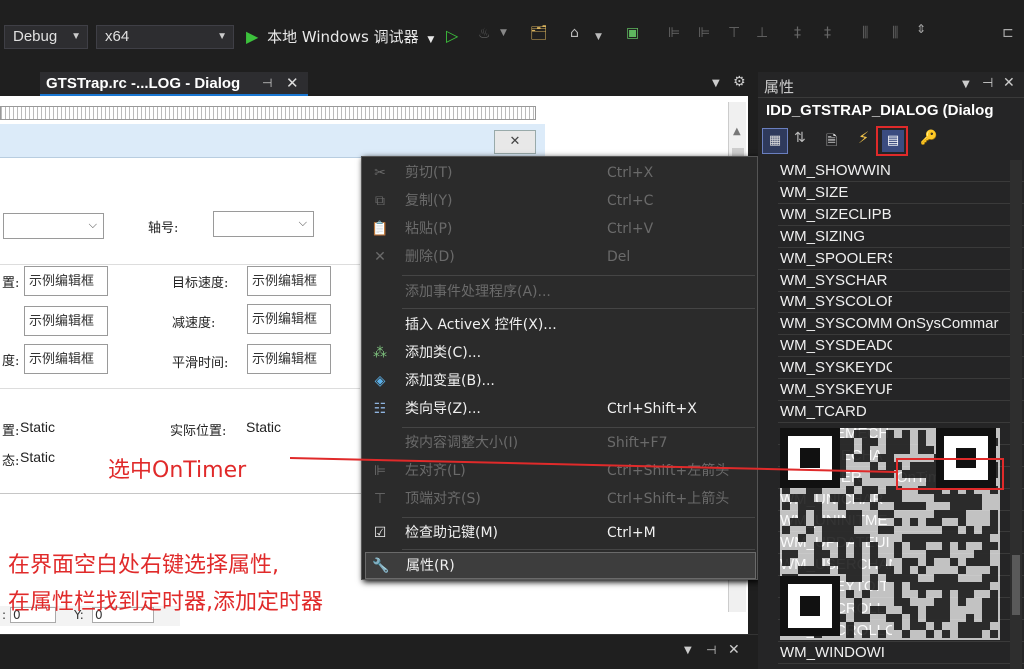  I want to click on gear-icon: ⚙, so click(739, 82).